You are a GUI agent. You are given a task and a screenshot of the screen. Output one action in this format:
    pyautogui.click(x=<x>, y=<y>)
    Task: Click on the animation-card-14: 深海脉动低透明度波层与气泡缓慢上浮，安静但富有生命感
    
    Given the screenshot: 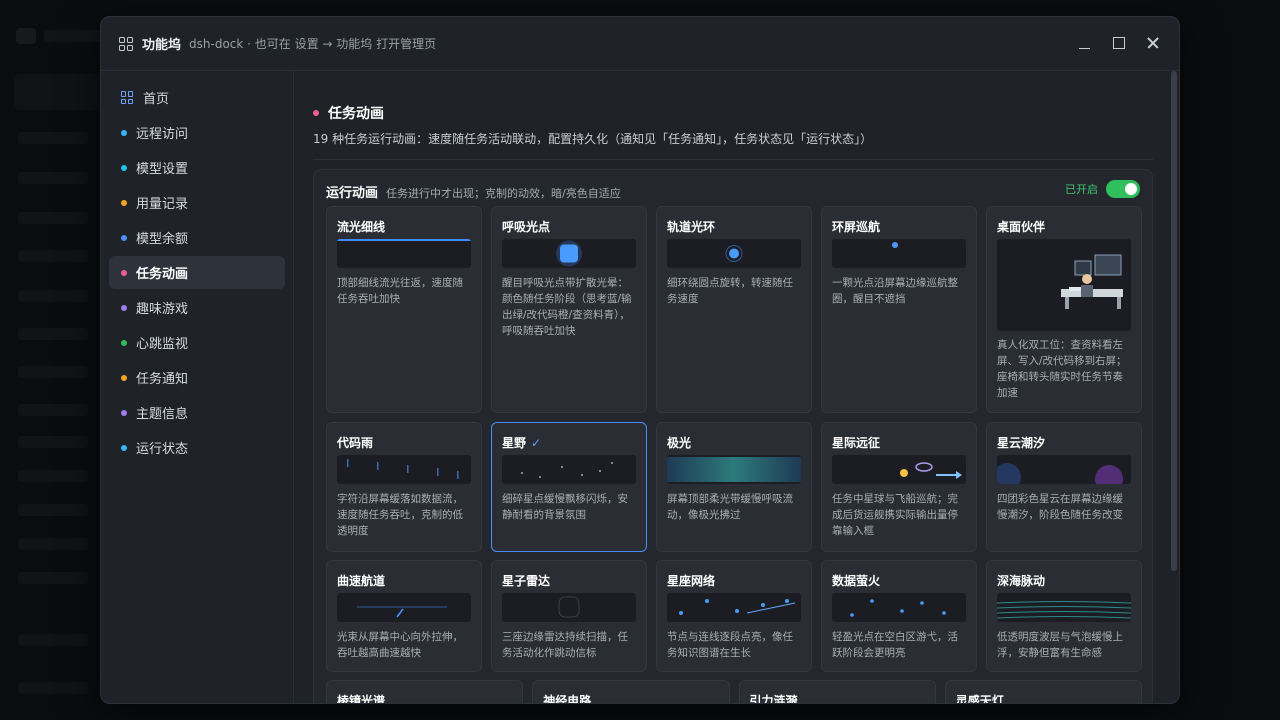 What is the action you would take?
    pyautogui.click(x=1064, y=616)
    